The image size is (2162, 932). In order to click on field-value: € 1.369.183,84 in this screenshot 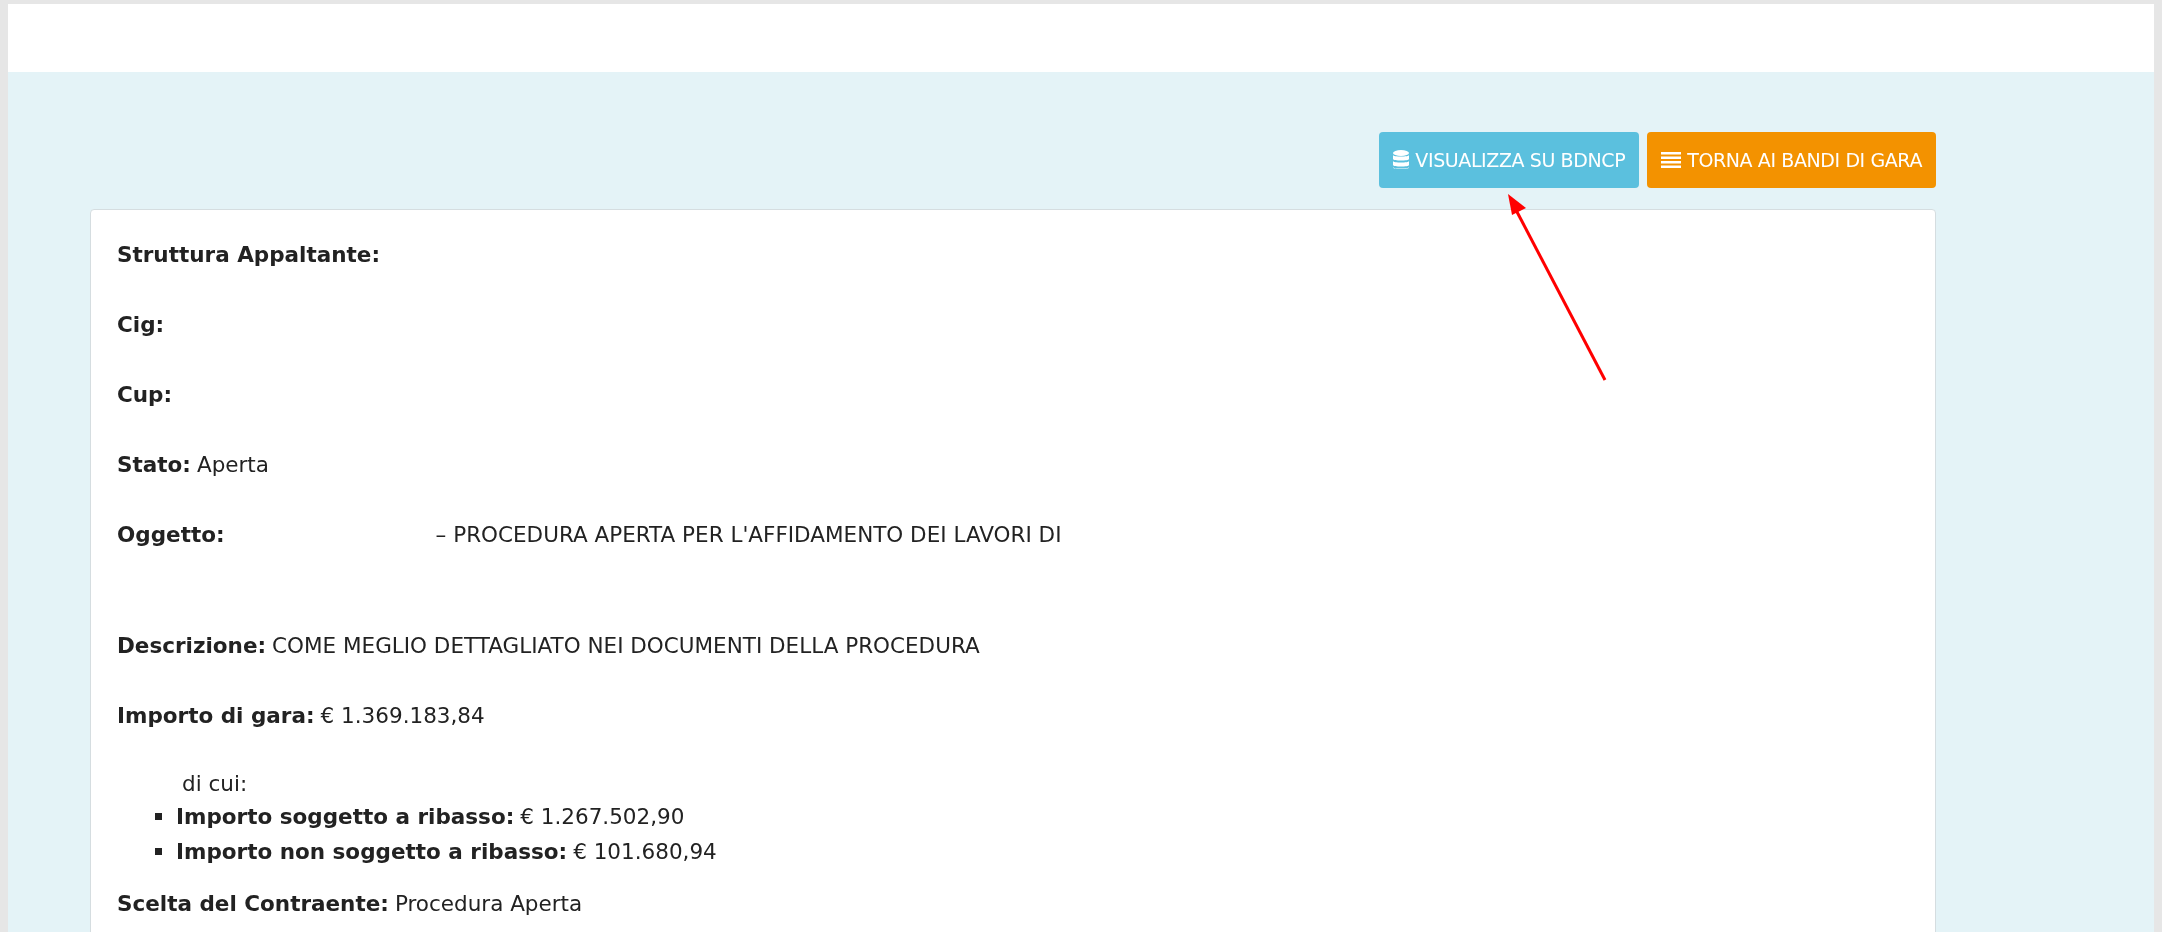, I will do `click(402, 715)`.